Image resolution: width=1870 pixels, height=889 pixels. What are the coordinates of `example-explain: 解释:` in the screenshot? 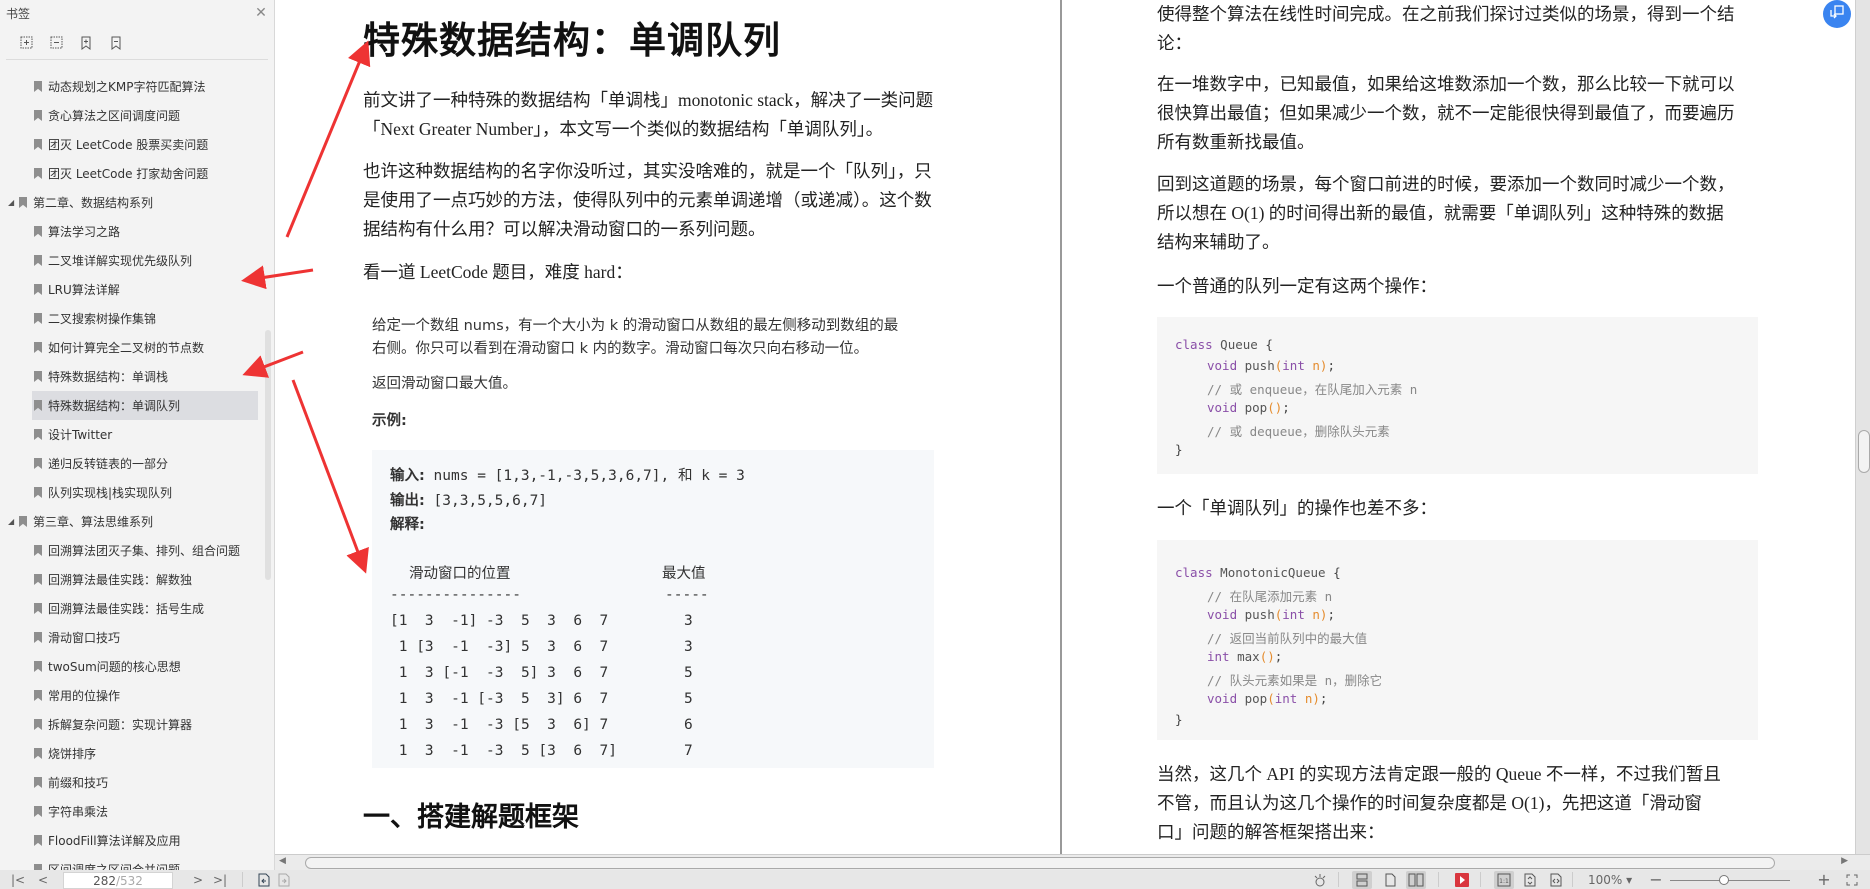 It's located at (407, 523).